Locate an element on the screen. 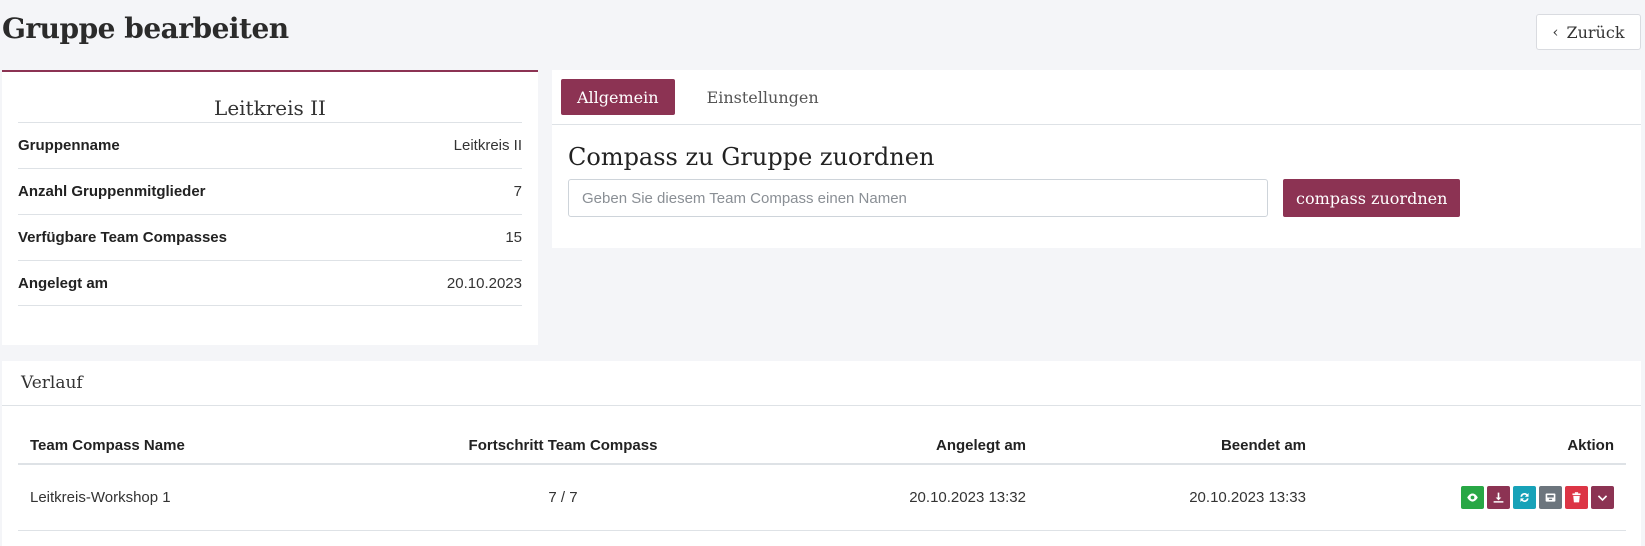  download-icon is located at coordinates (1498, 497).